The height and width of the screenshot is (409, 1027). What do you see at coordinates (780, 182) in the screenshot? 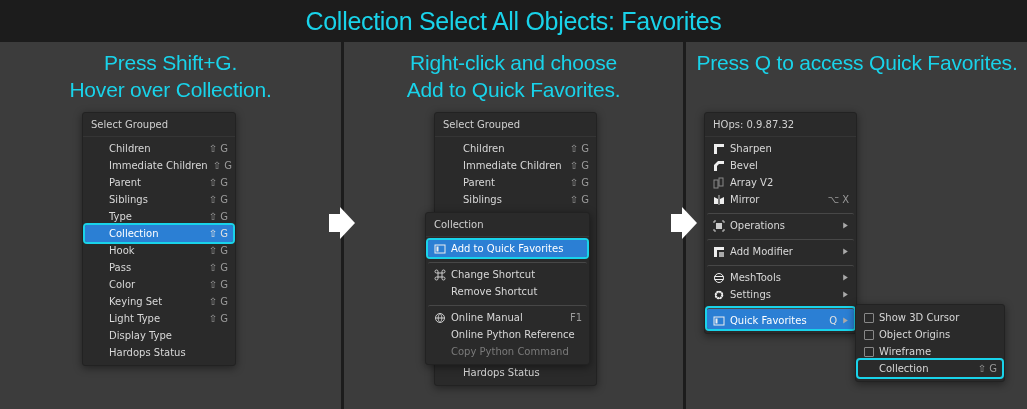
I see `menu-item: Array V2` at bounding box center [780, 182].